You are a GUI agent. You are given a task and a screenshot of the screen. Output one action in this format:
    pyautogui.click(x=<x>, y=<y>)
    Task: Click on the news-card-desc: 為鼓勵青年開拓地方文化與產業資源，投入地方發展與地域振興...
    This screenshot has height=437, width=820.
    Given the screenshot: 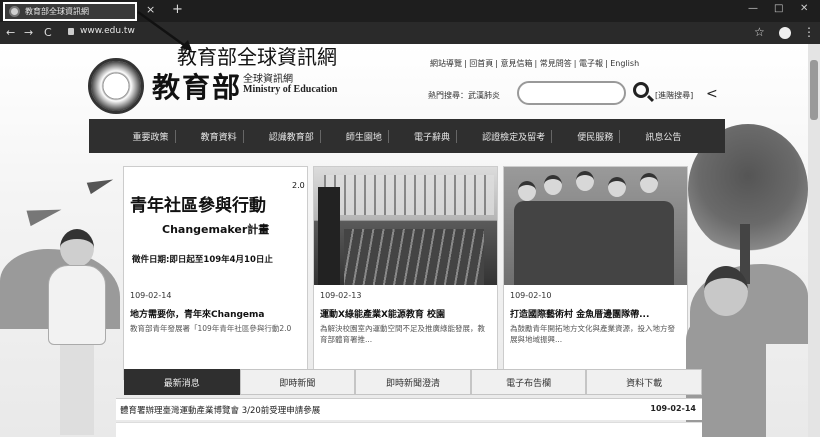 What is the action you would take?
    pyautogui.click(x=592, y=334)
    